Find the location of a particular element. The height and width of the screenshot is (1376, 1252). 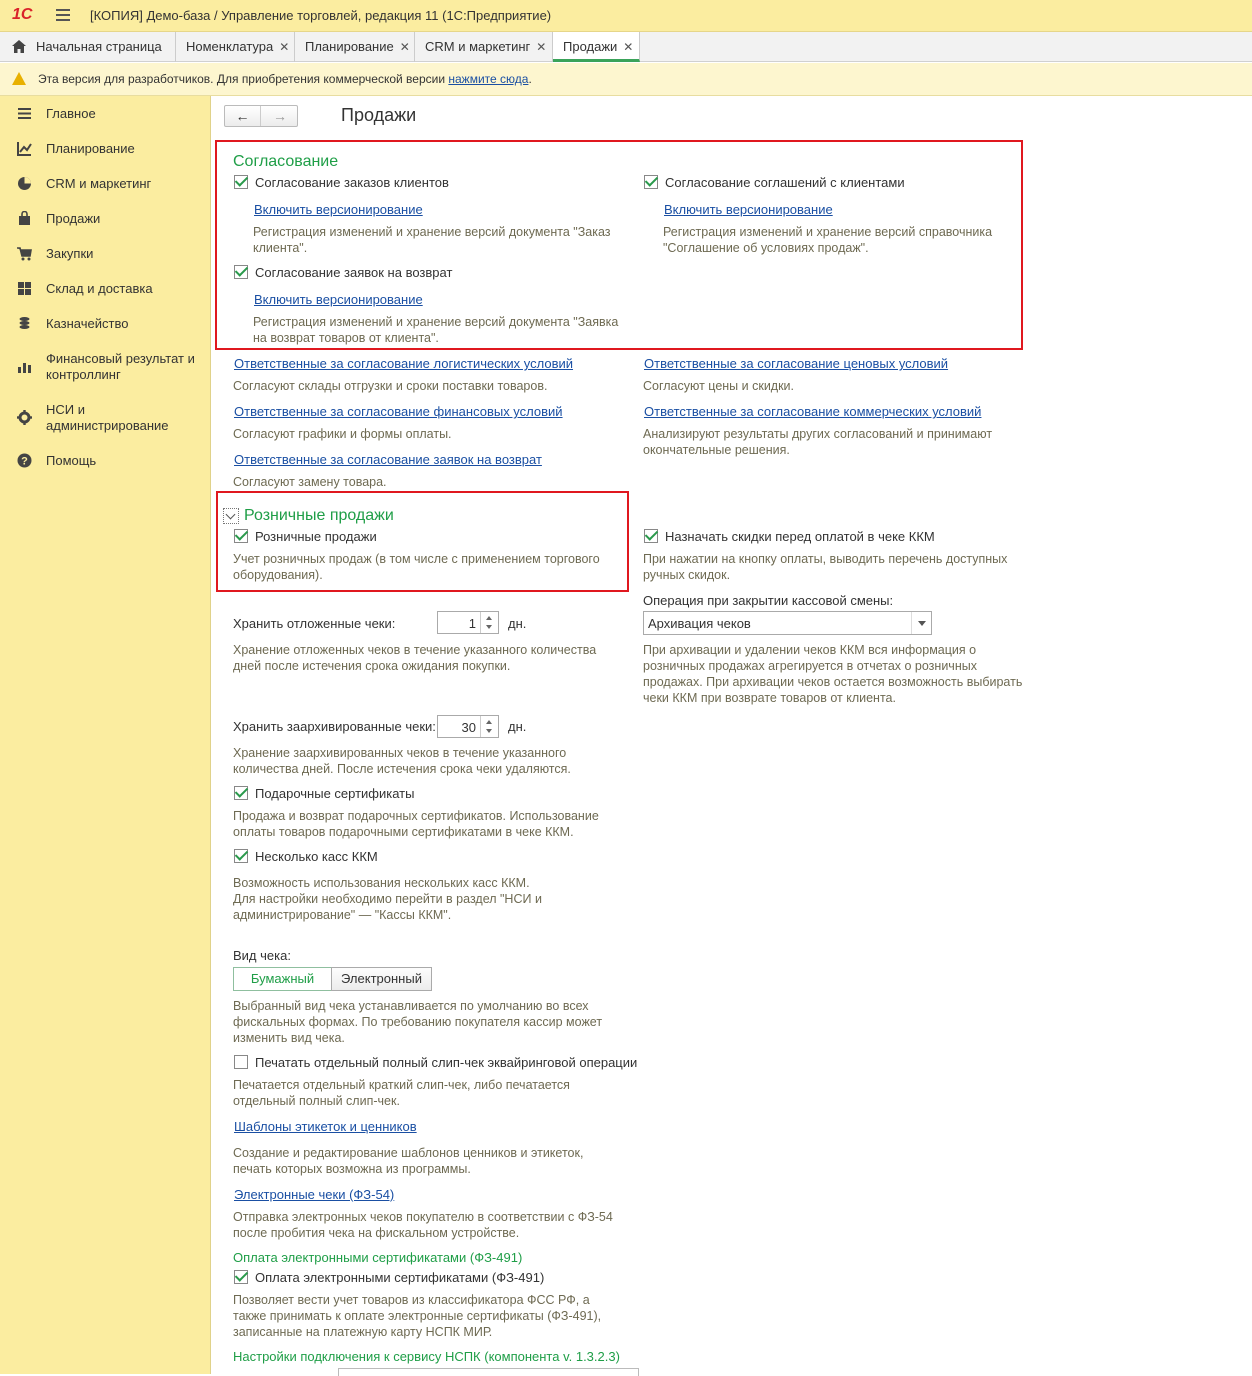

tab-nomenclature: Номенклатура ✕ is located at coordinates (235, 47).